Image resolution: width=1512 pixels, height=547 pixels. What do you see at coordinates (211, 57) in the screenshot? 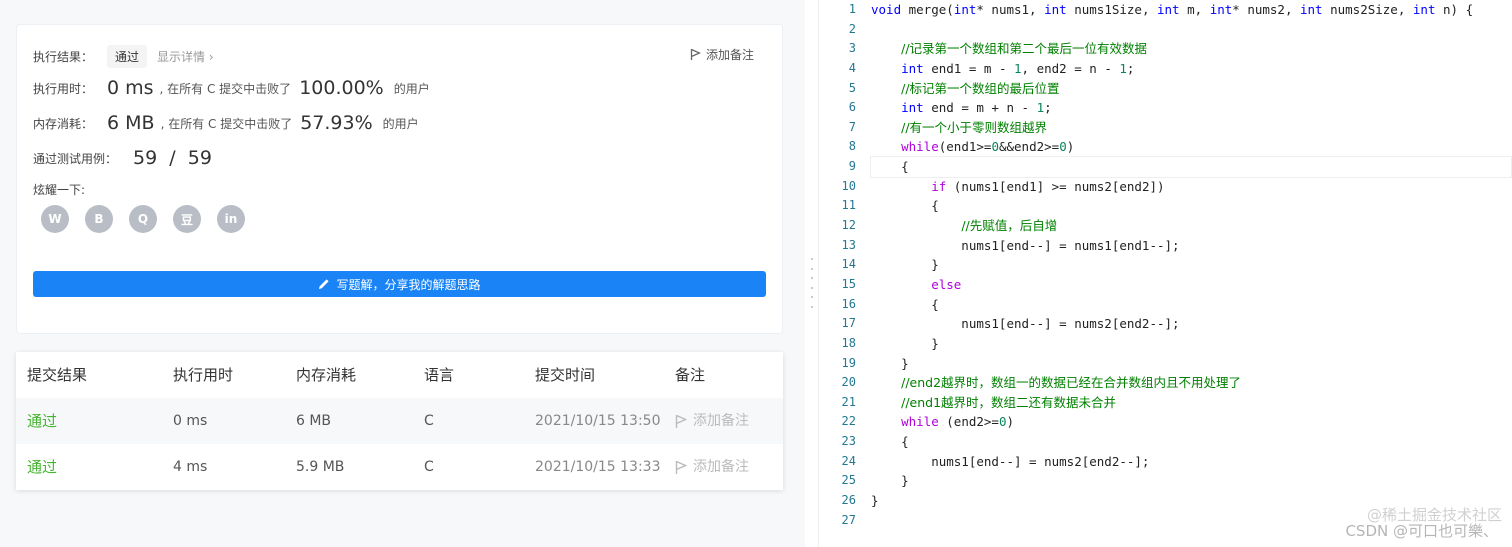
I see `chevron-right-icon: ›` at bounding box center [211, 57].